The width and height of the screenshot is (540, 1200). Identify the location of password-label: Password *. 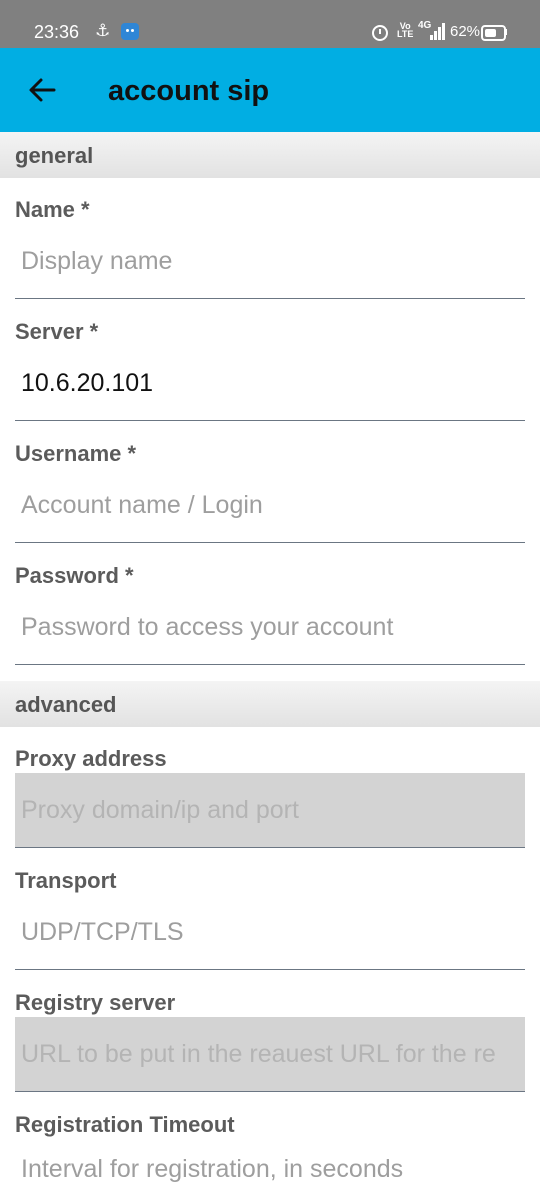
(74, 575).